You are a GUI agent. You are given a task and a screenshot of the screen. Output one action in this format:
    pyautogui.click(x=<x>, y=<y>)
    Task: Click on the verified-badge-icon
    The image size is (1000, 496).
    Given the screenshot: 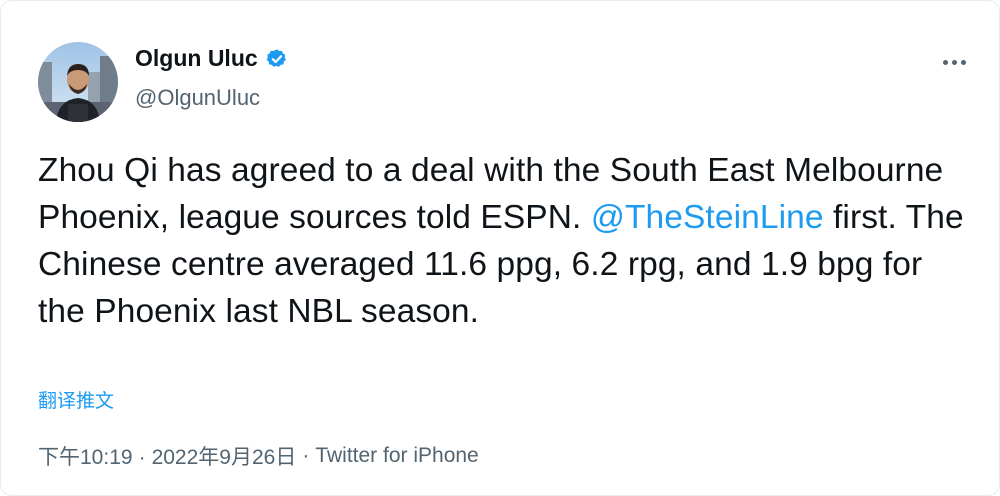 What is the action you would take?
    pyautogui.click(x=277, y=59)
    